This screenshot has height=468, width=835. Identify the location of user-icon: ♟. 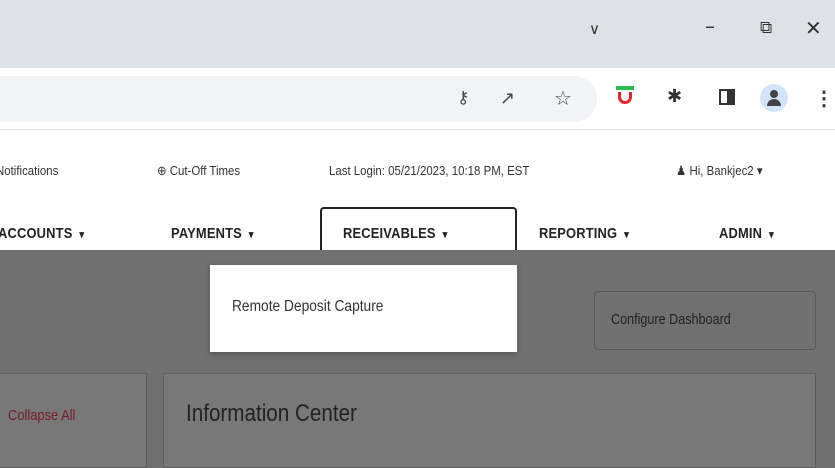
(681, 170).